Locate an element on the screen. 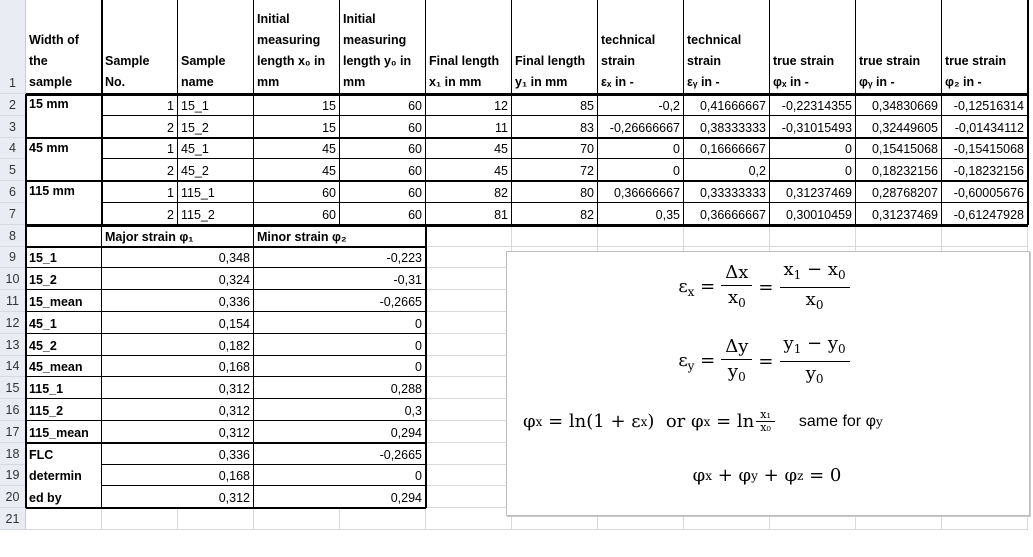  column-header-tech-x: technical strain εₓ in - is located at coordinates (641, 47).